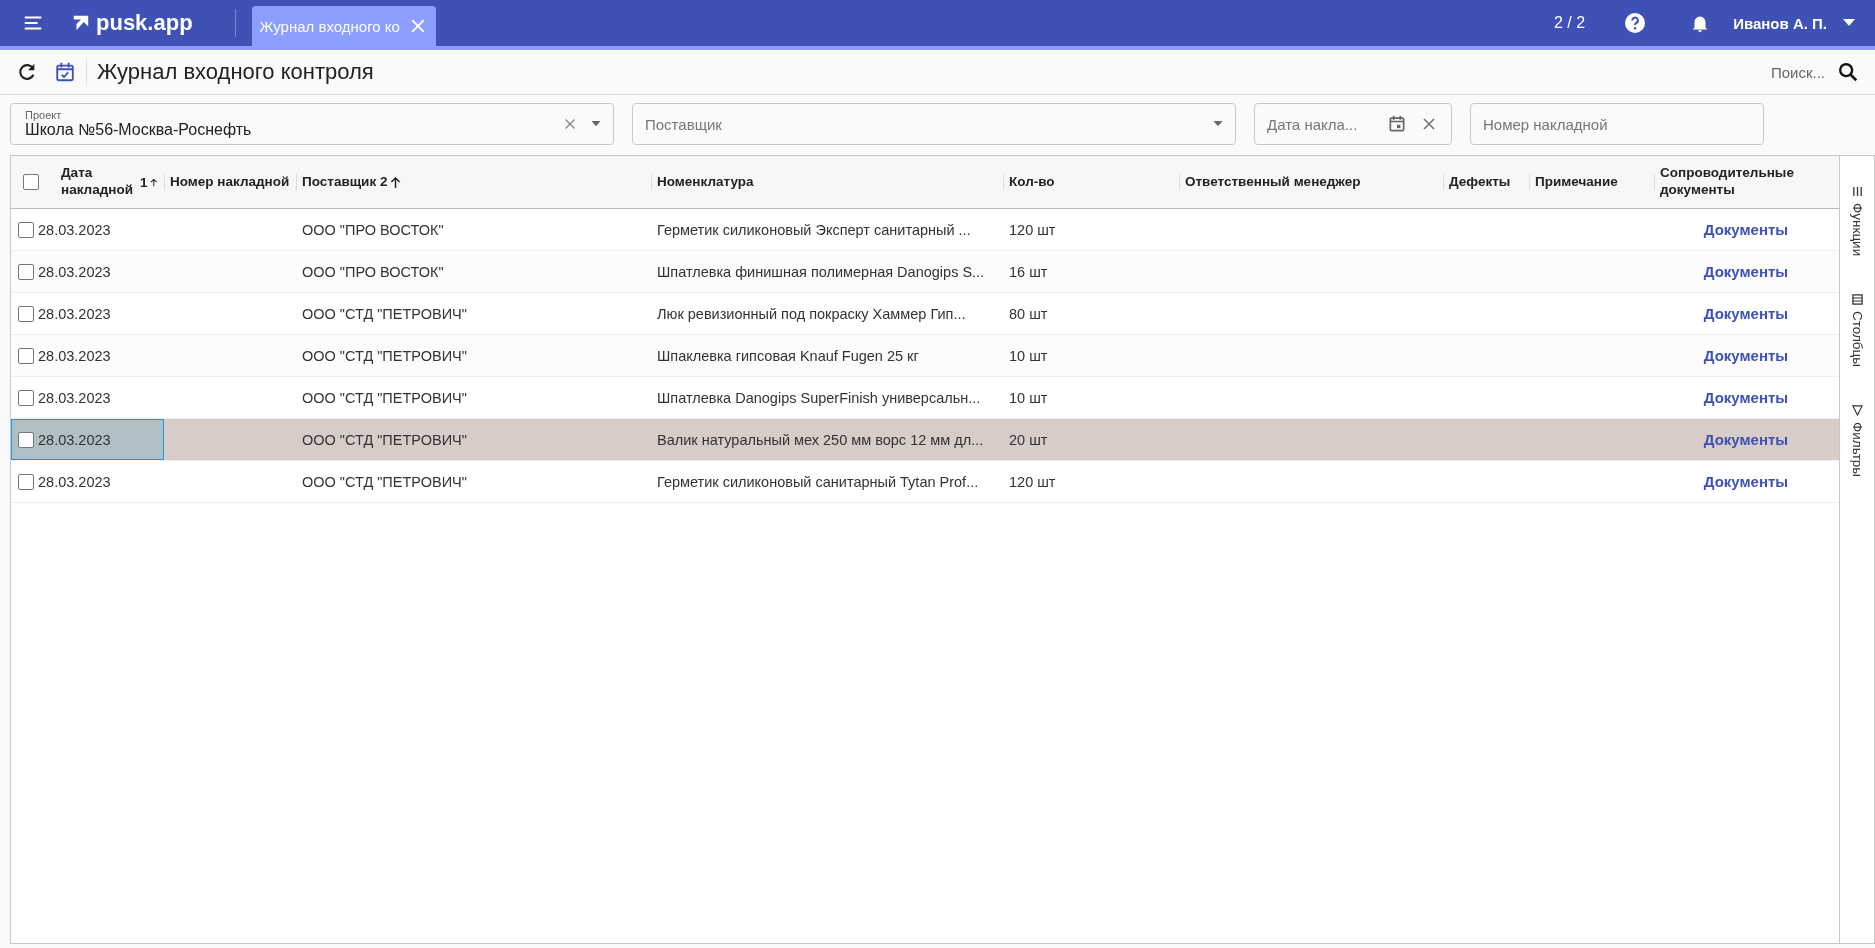 The image size is (1875, 948). Describe the element at coordinates (396, 182) in the screenshot. I see `sort-up-arrow-icon` at that location.